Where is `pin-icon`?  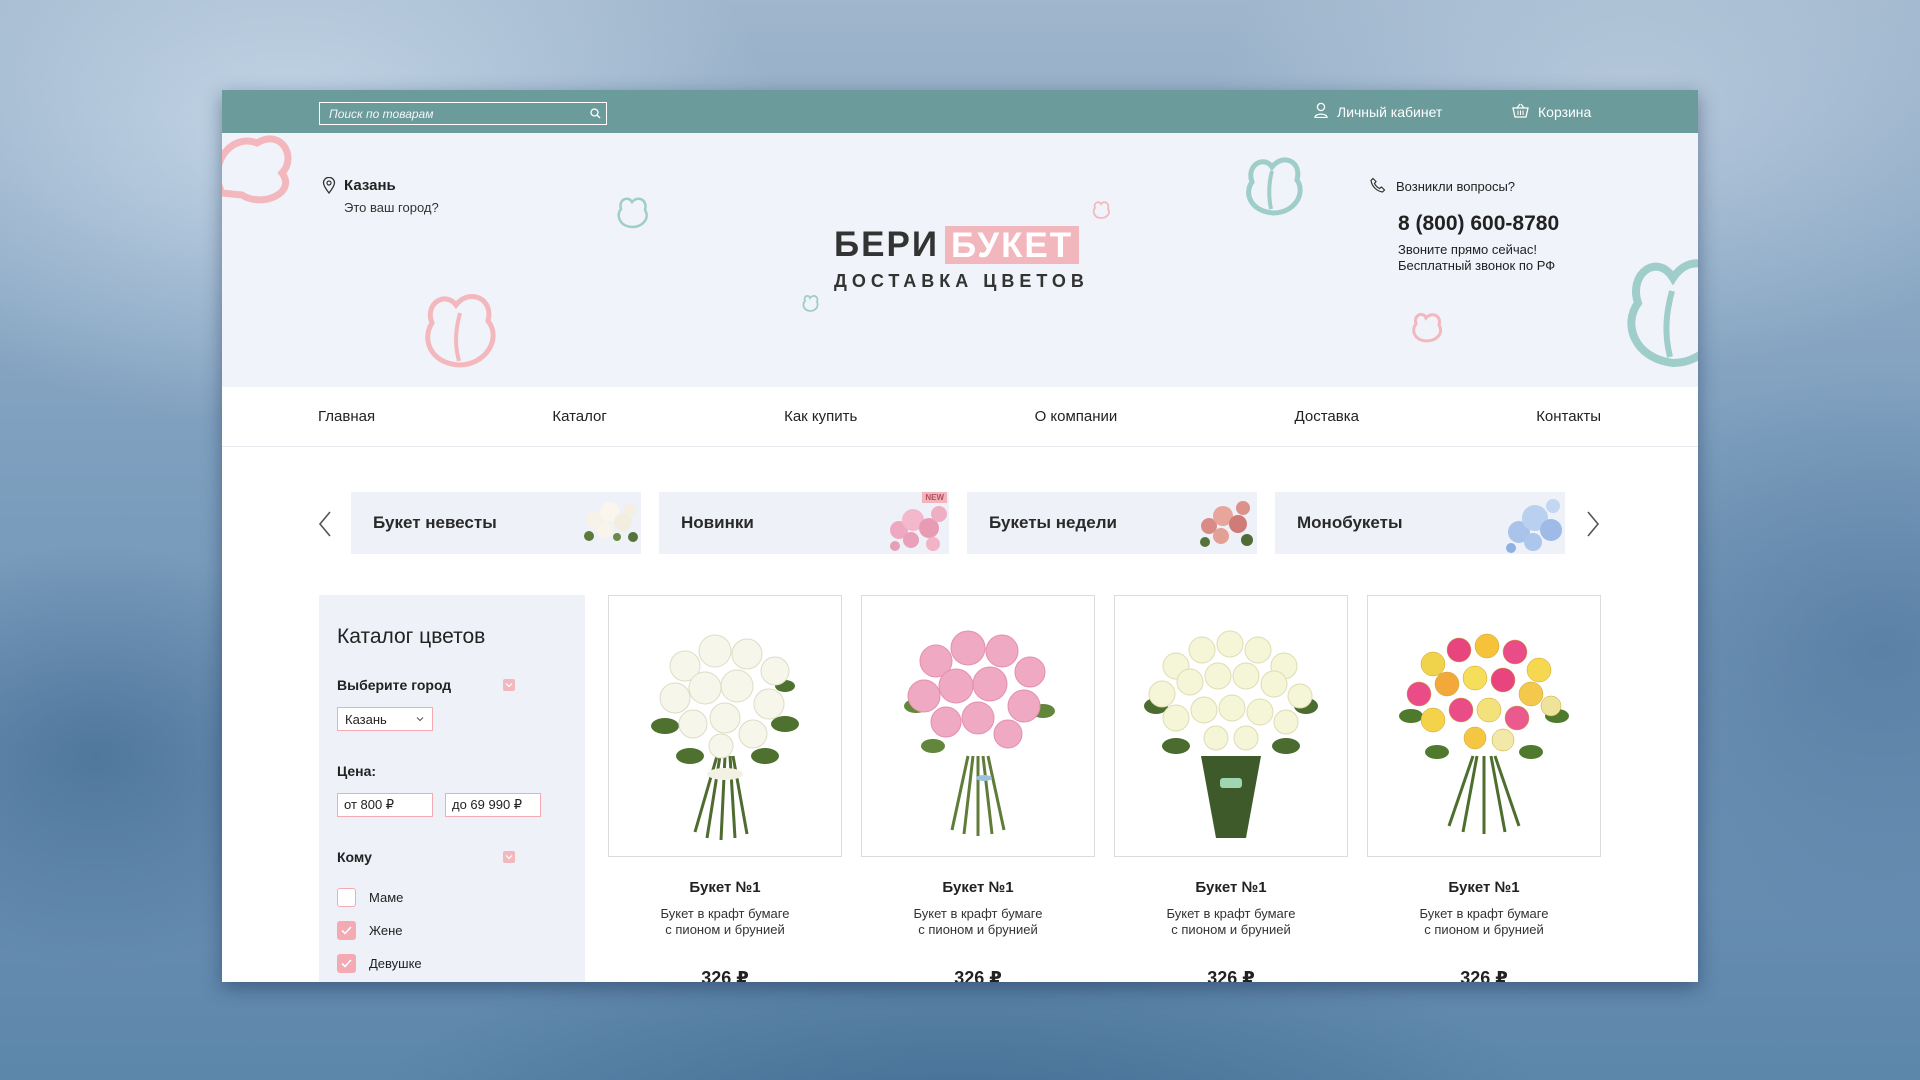
pin-icon is located at coordinates (329, 187).